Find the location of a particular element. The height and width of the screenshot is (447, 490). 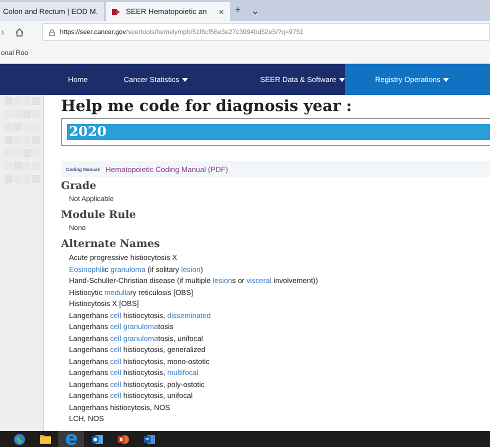

page-icon is located at coordinates (116, 12).